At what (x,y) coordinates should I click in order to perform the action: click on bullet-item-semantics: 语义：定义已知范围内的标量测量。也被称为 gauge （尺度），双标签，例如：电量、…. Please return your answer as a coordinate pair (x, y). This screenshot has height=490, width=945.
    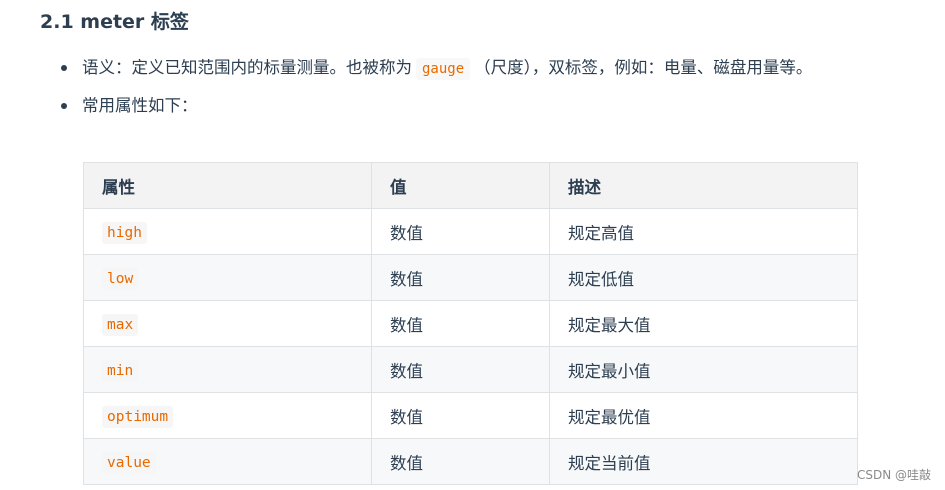
    Looking at the image, I should click on (426, 68).